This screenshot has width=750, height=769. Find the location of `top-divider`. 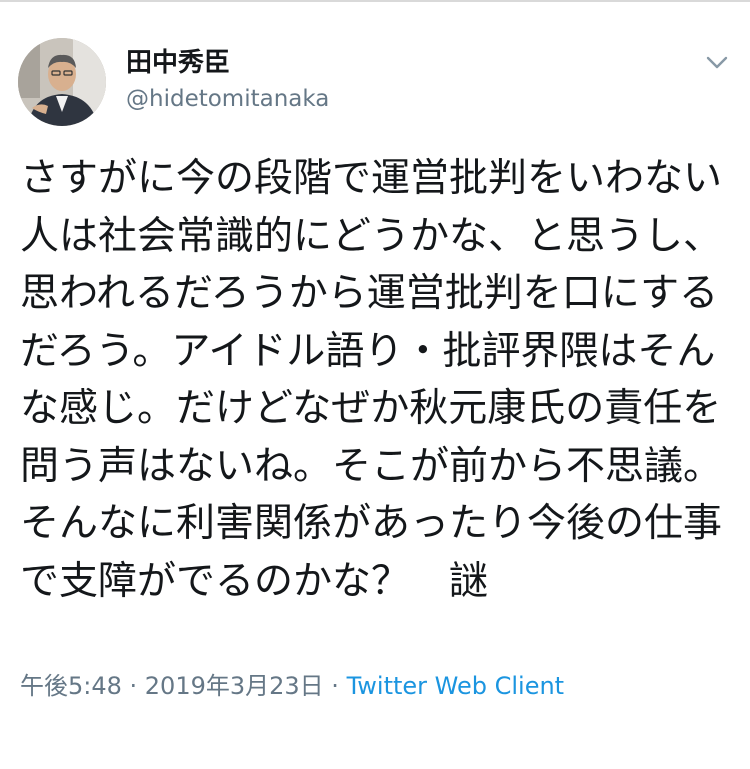

top-divider is located at coordinates (375, 1).